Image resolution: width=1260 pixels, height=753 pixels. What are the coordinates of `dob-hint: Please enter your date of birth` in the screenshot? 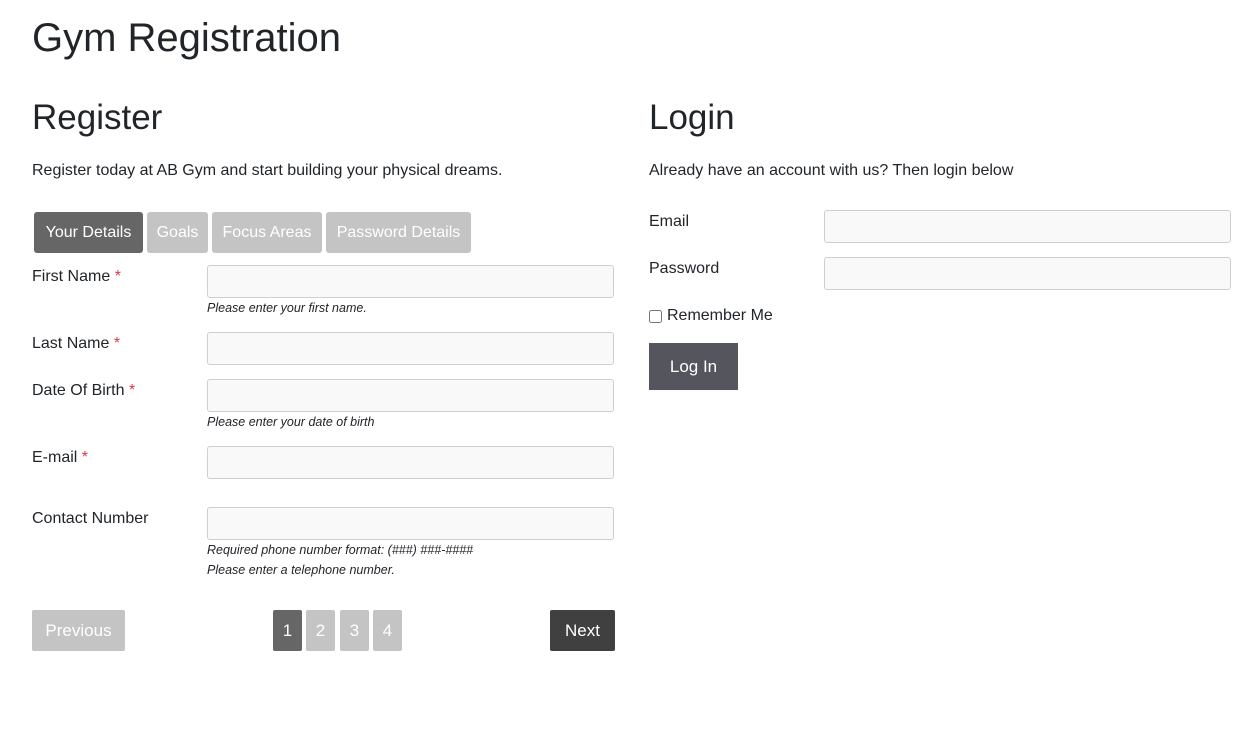 It's located at (291, 422).